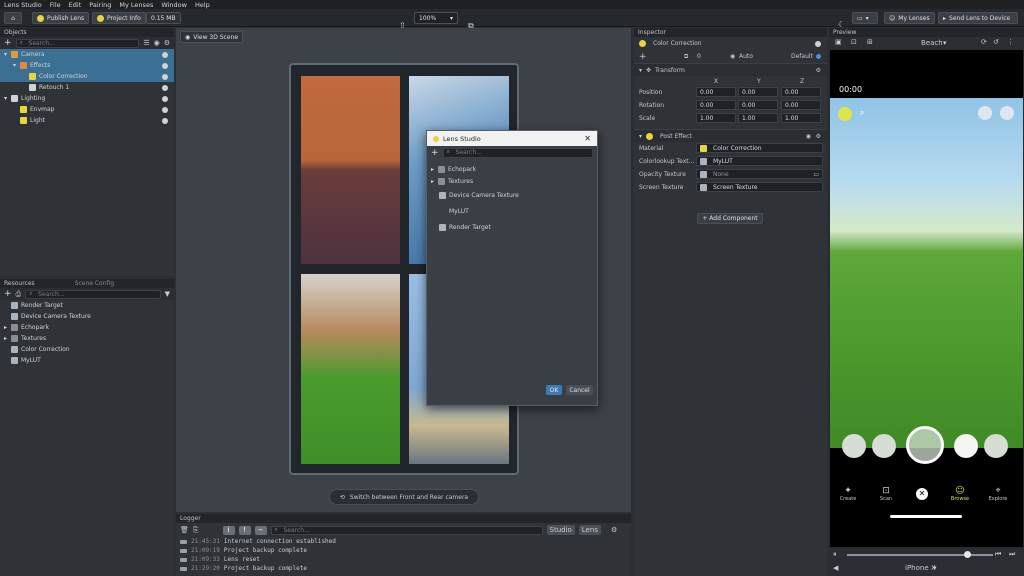 Image resolution: width=1024 pixels, height=576 pixels. I want to click on volume-icon: ◀, so click(835, 568).